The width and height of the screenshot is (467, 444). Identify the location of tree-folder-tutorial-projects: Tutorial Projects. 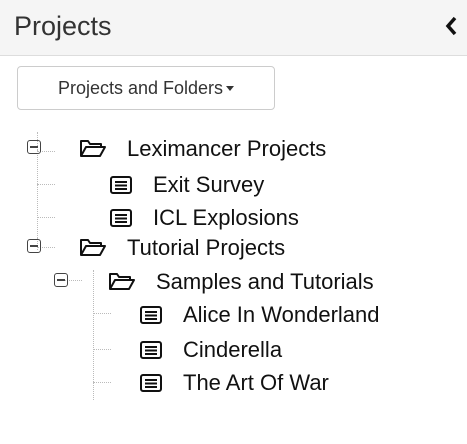
(210, 247).